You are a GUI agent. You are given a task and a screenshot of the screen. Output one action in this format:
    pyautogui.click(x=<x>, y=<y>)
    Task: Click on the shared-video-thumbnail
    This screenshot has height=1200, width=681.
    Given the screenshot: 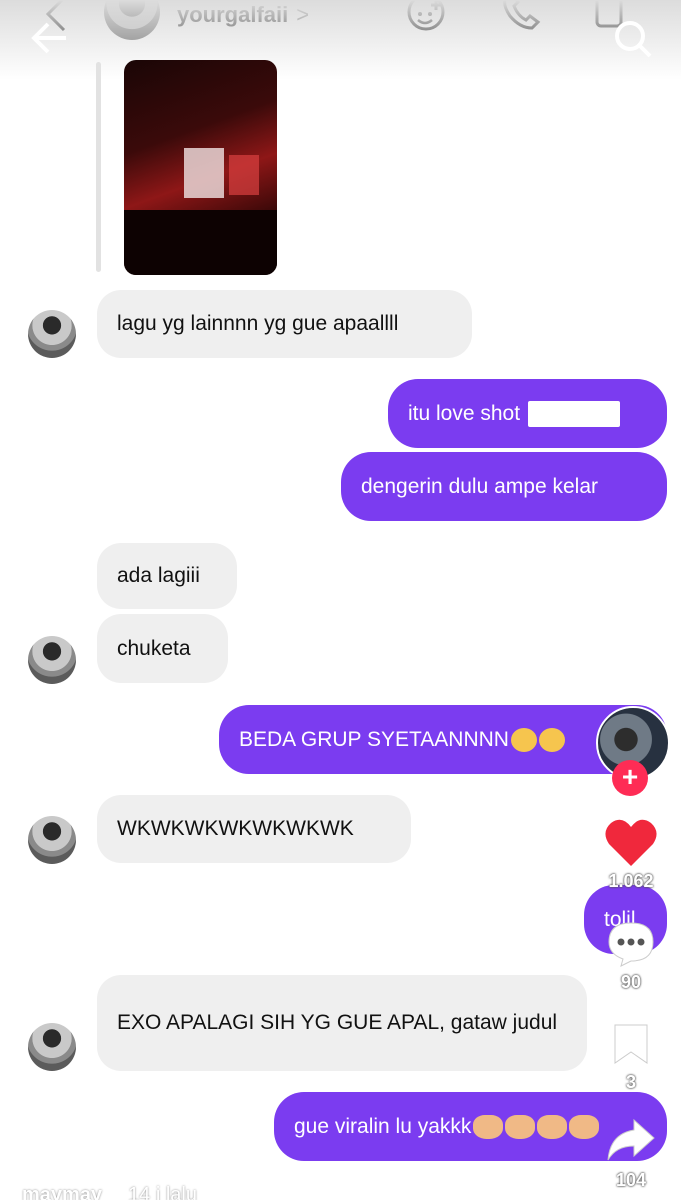 What is the action you would take?
    pyautogui.click(x=200, y=167)
    